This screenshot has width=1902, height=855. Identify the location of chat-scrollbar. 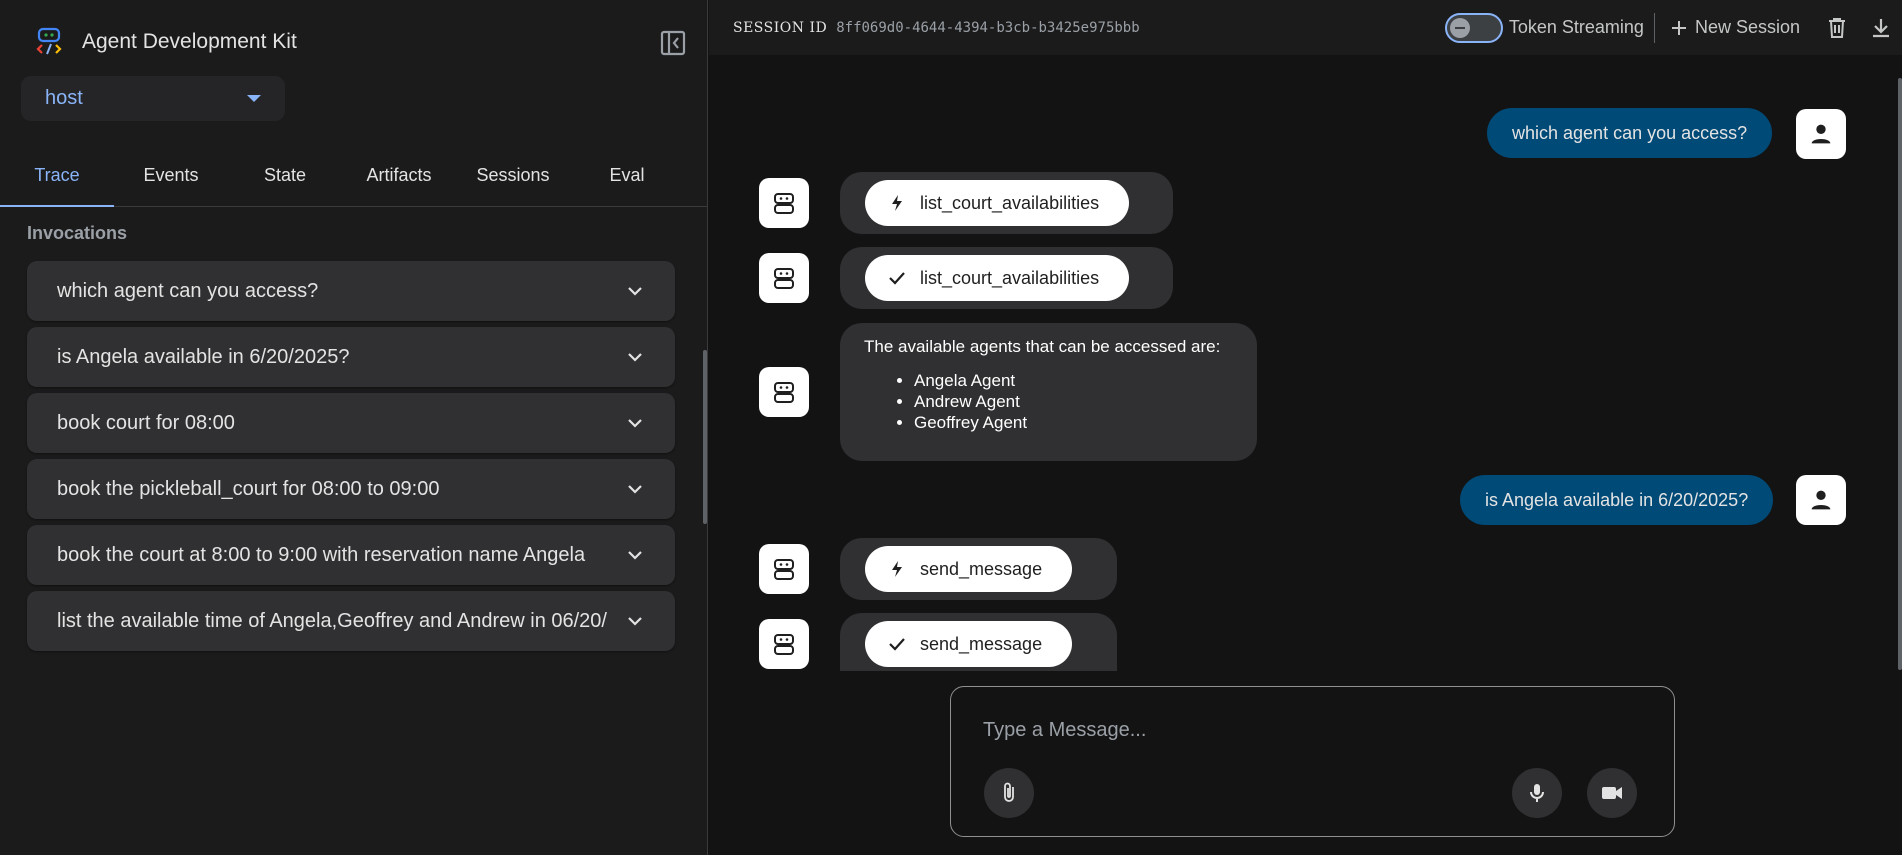
(1900, 374).